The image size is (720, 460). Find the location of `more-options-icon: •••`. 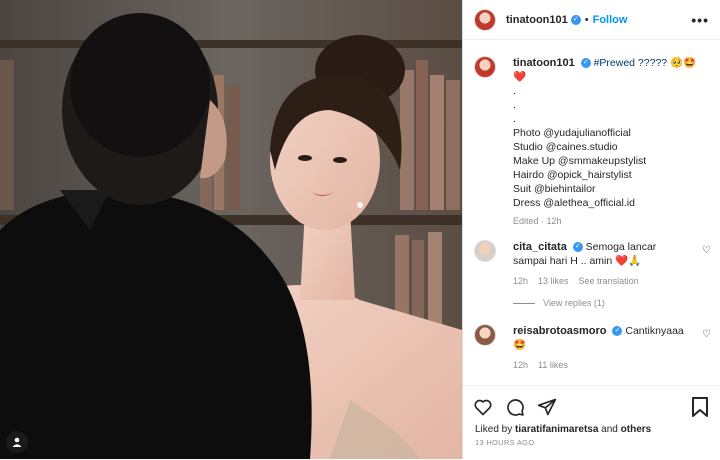

more-options-icon: ••• is located at coordinates (700, 20).